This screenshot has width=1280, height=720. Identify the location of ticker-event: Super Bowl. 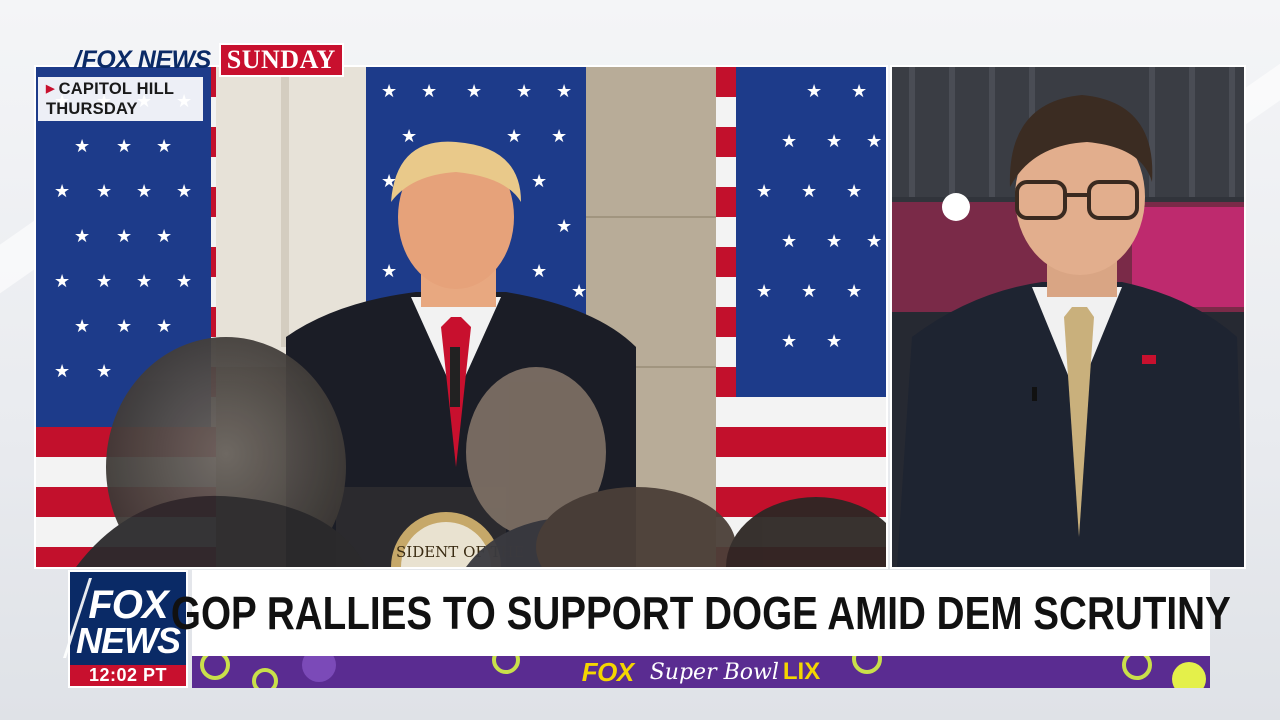
(714, 672).